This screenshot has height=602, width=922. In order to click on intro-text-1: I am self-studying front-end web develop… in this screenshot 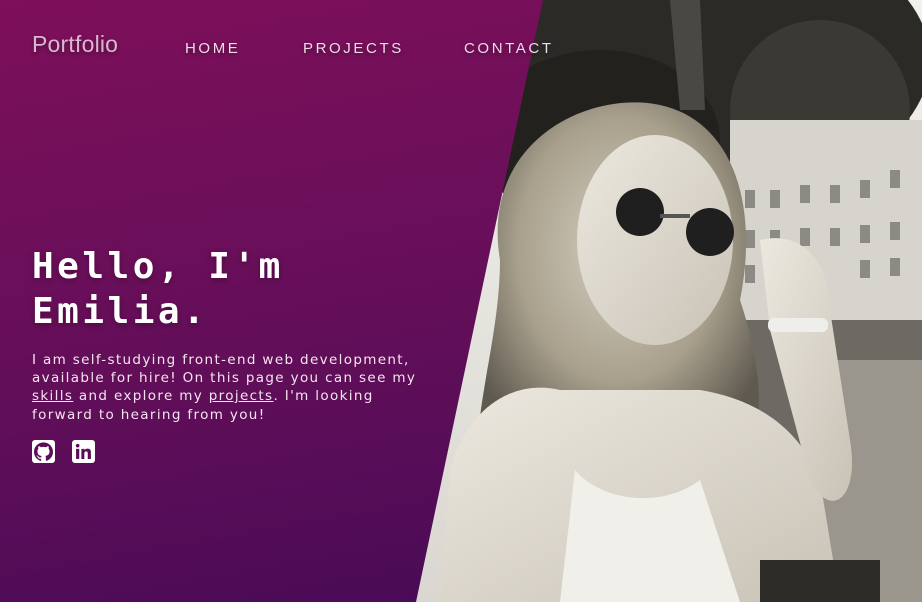, I will do `click(224, 369)`.